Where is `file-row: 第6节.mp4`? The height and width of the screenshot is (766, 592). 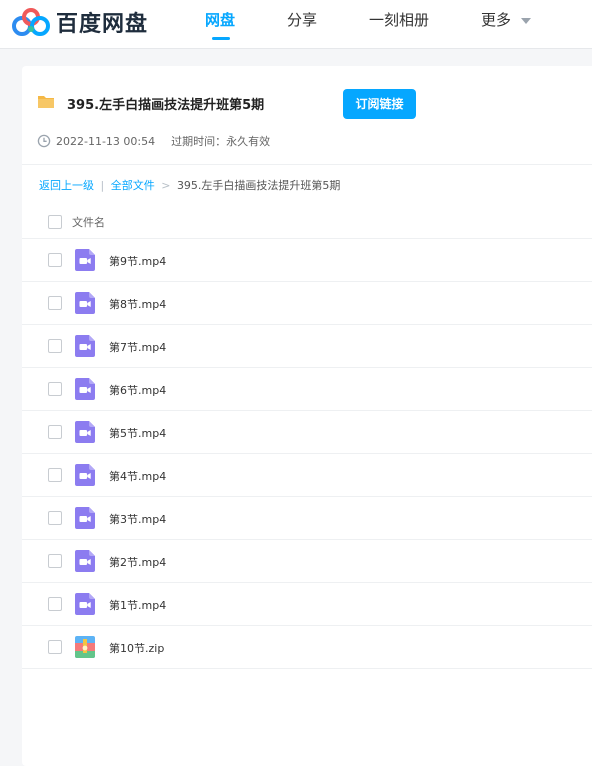
file-row: 第6节.mp4 is located at coordinates (307, 389).